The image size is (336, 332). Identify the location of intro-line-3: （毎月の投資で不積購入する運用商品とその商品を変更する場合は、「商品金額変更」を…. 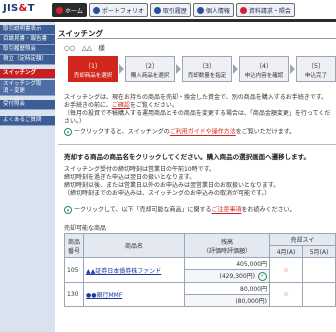
(197, 117).